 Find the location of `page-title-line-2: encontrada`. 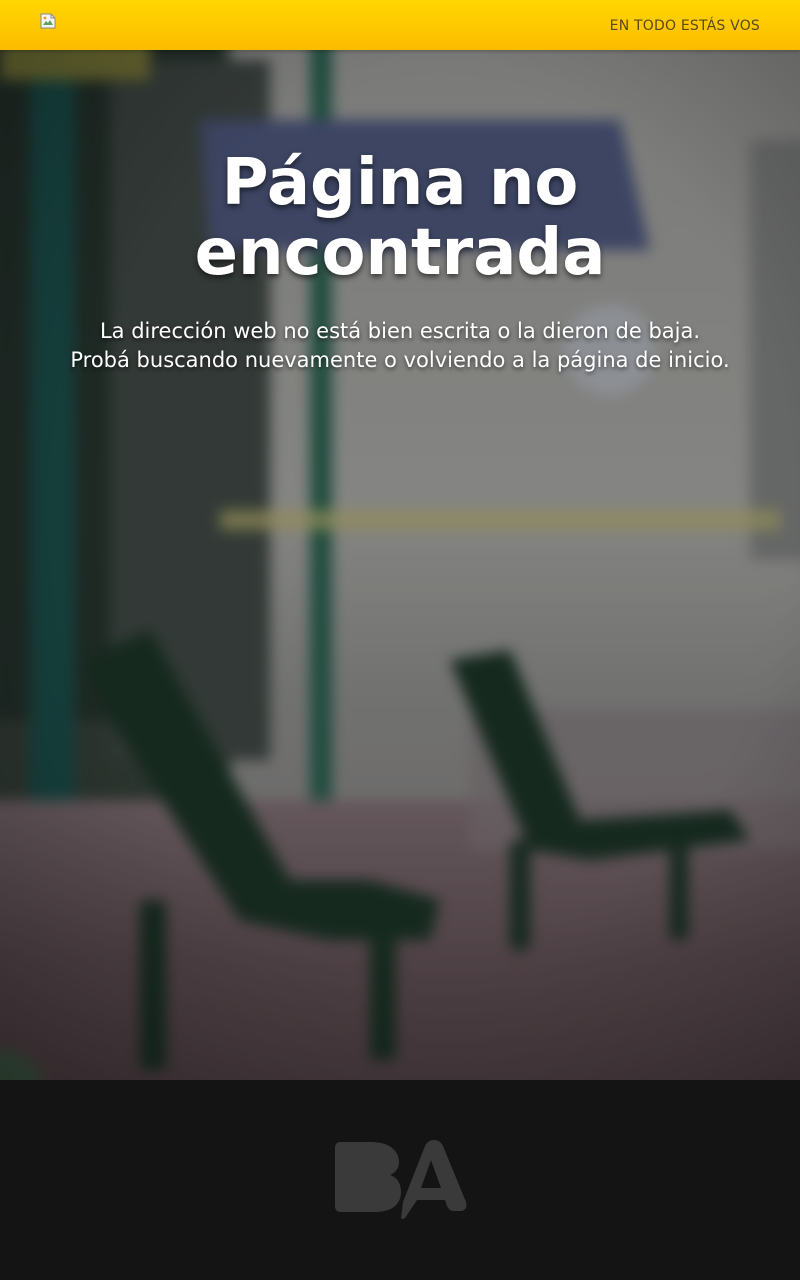

page-title-line-2: encontrada is located at coordinates (400, 253).